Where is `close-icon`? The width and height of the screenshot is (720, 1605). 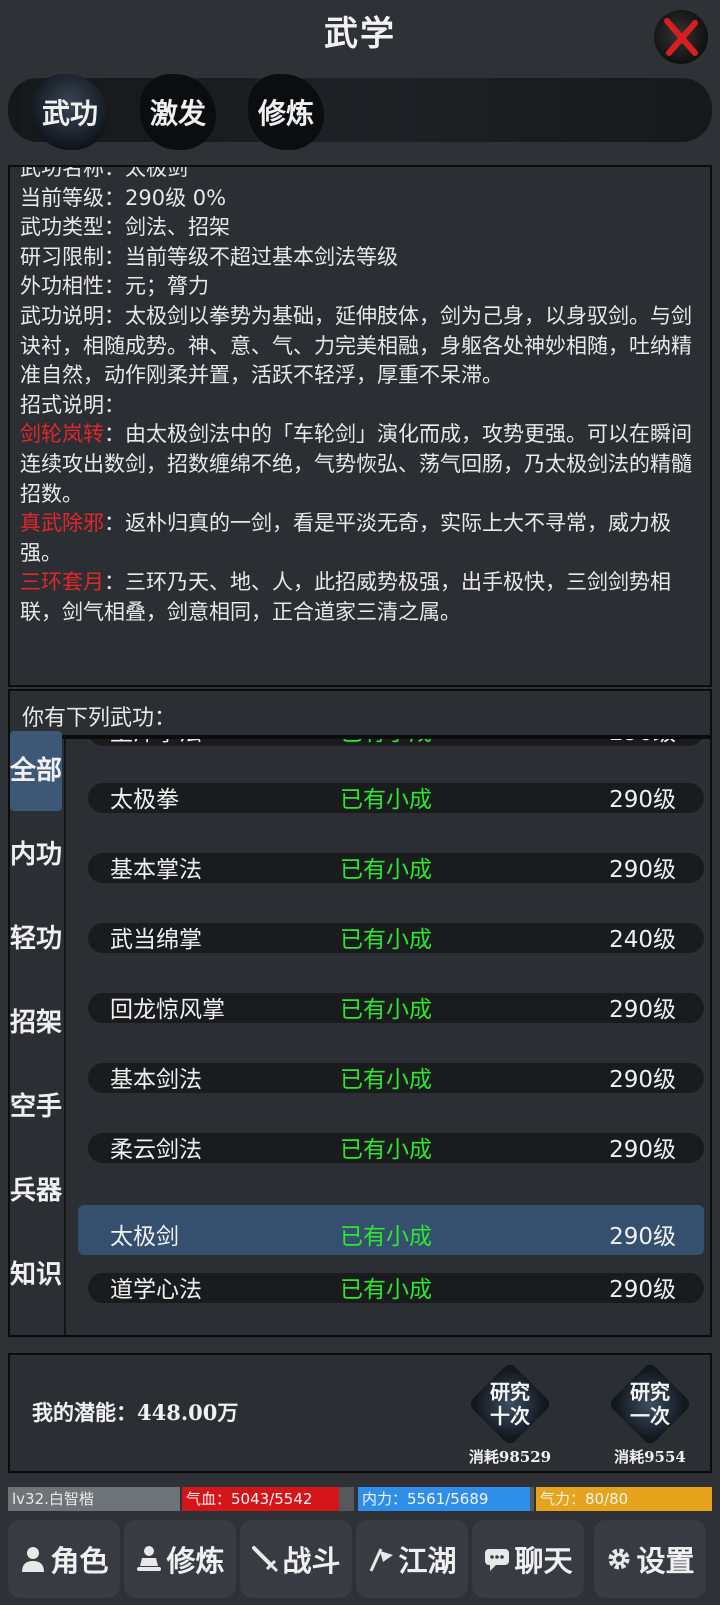 close-icon is located at coordinates (681, 37).